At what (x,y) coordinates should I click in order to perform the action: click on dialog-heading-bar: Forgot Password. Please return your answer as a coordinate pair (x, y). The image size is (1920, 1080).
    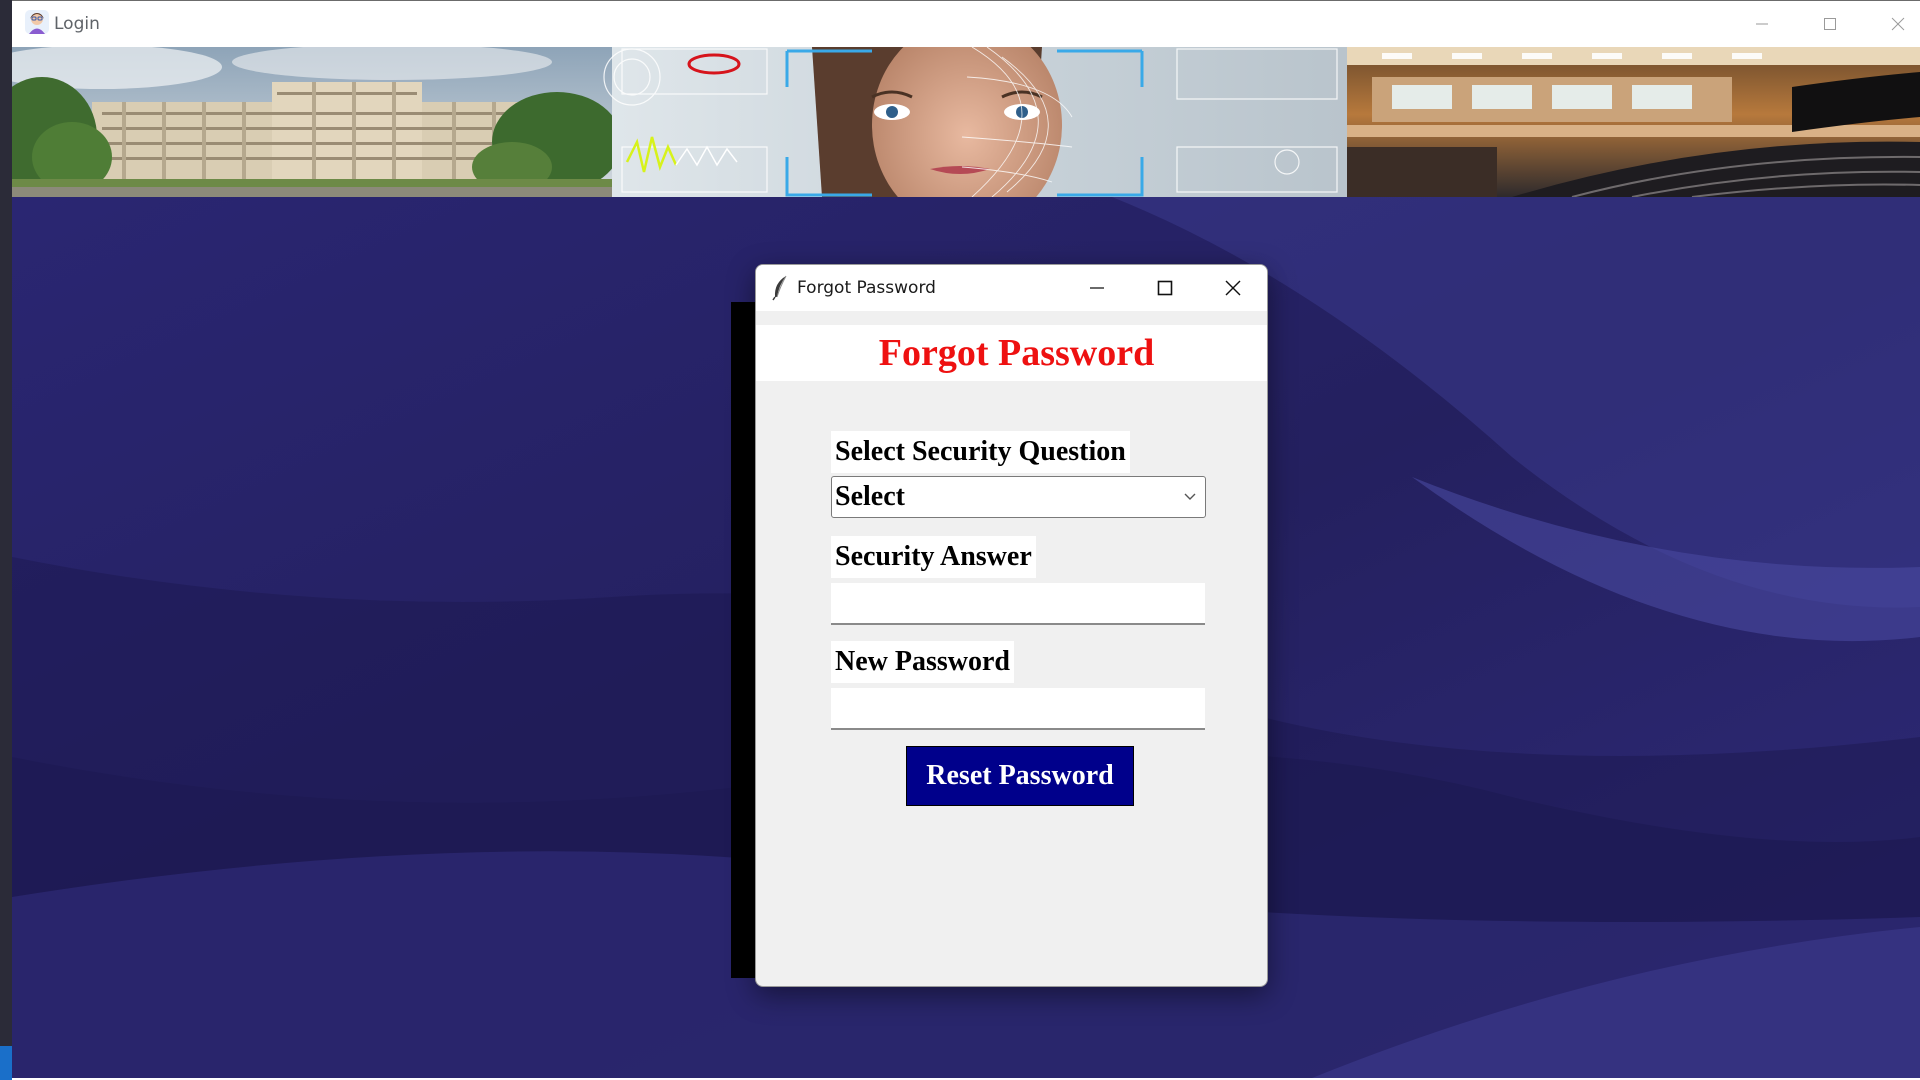
    Looking at the image, I should click on (1011, 353).